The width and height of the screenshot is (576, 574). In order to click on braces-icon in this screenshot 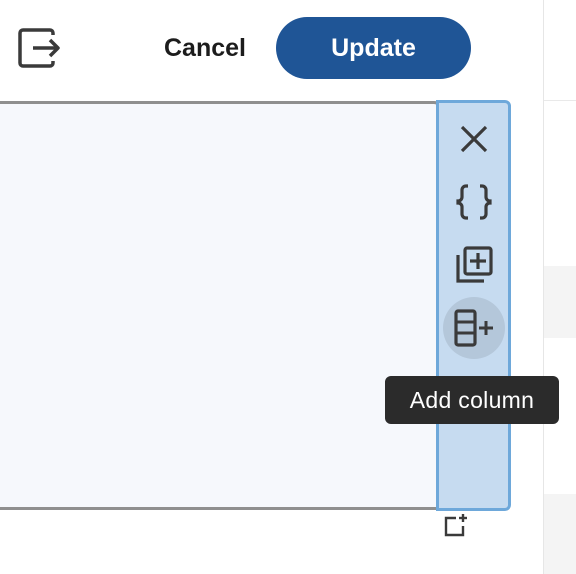, I will do `click(474, 202)`.